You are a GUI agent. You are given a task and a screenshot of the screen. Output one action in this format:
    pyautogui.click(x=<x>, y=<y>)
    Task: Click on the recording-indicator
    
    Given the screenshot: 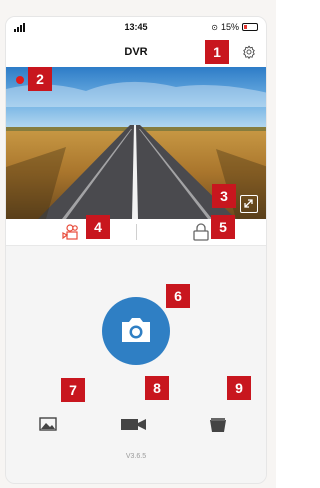 What is the action you would take?
    pyautogui.click(x=20, y=80)
    